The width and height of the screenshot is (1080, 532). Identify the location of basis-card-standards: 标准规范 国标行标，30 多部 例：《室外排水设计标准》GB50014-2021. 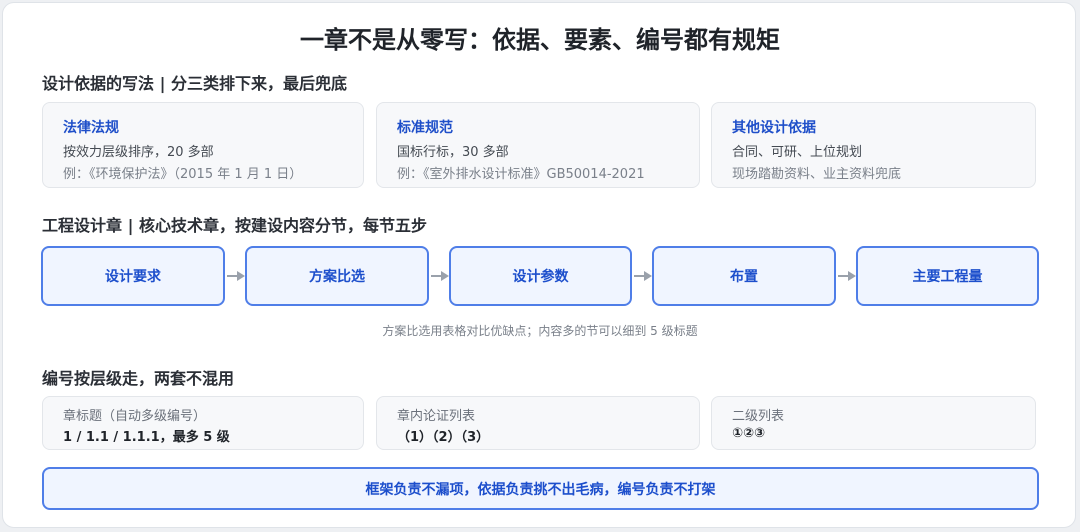
(538, 145).